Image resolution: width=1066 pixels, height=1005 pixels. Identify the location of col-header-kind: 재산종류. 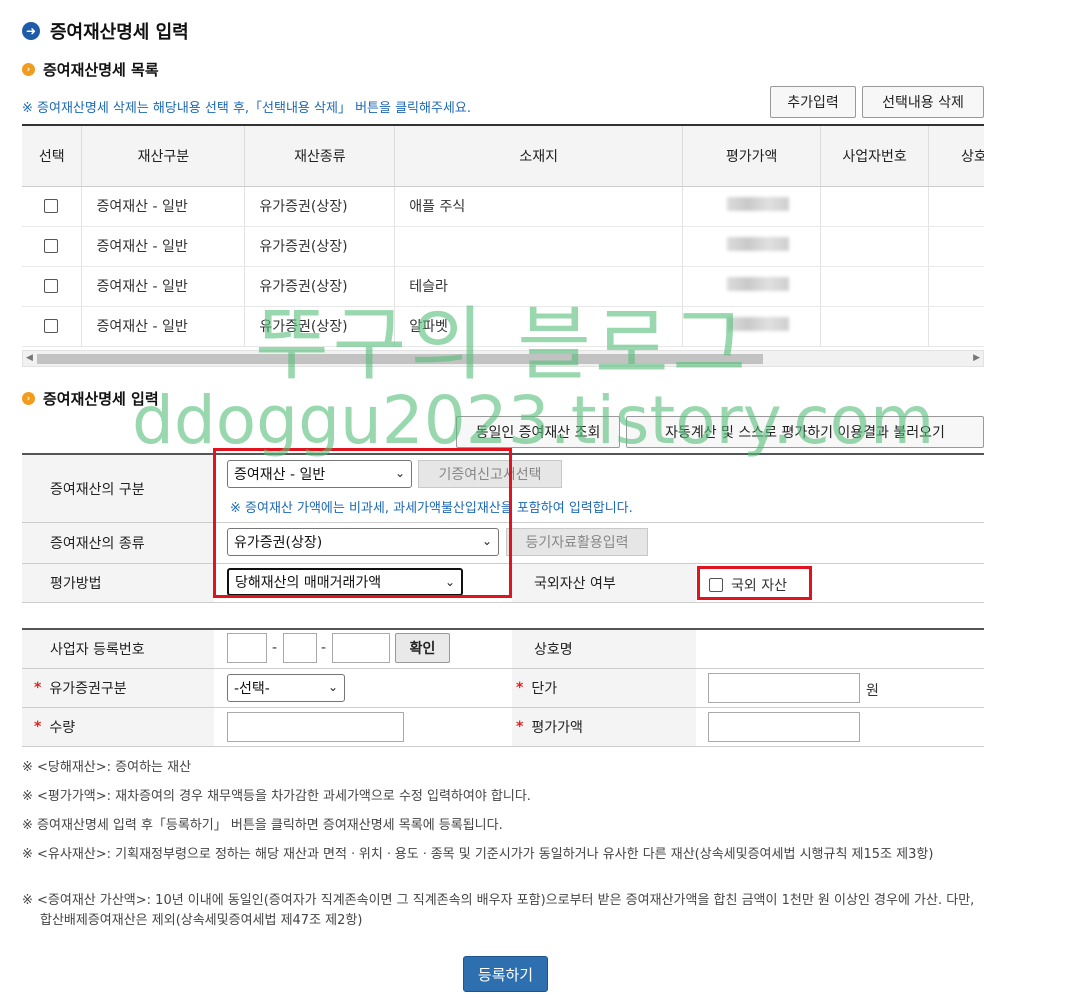
(320, 156).